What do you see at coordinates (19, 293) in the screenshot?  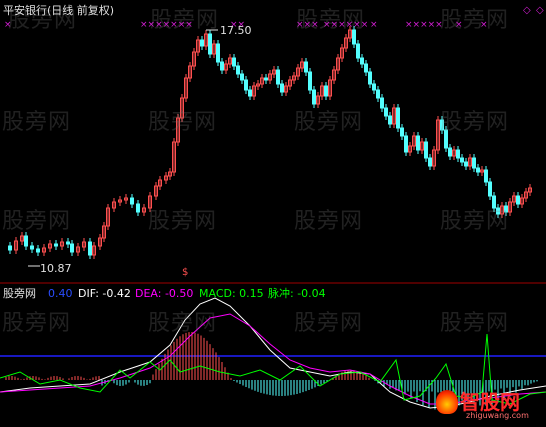 I see `indicator-name: 股旁网` at bounding box center [19, 293].